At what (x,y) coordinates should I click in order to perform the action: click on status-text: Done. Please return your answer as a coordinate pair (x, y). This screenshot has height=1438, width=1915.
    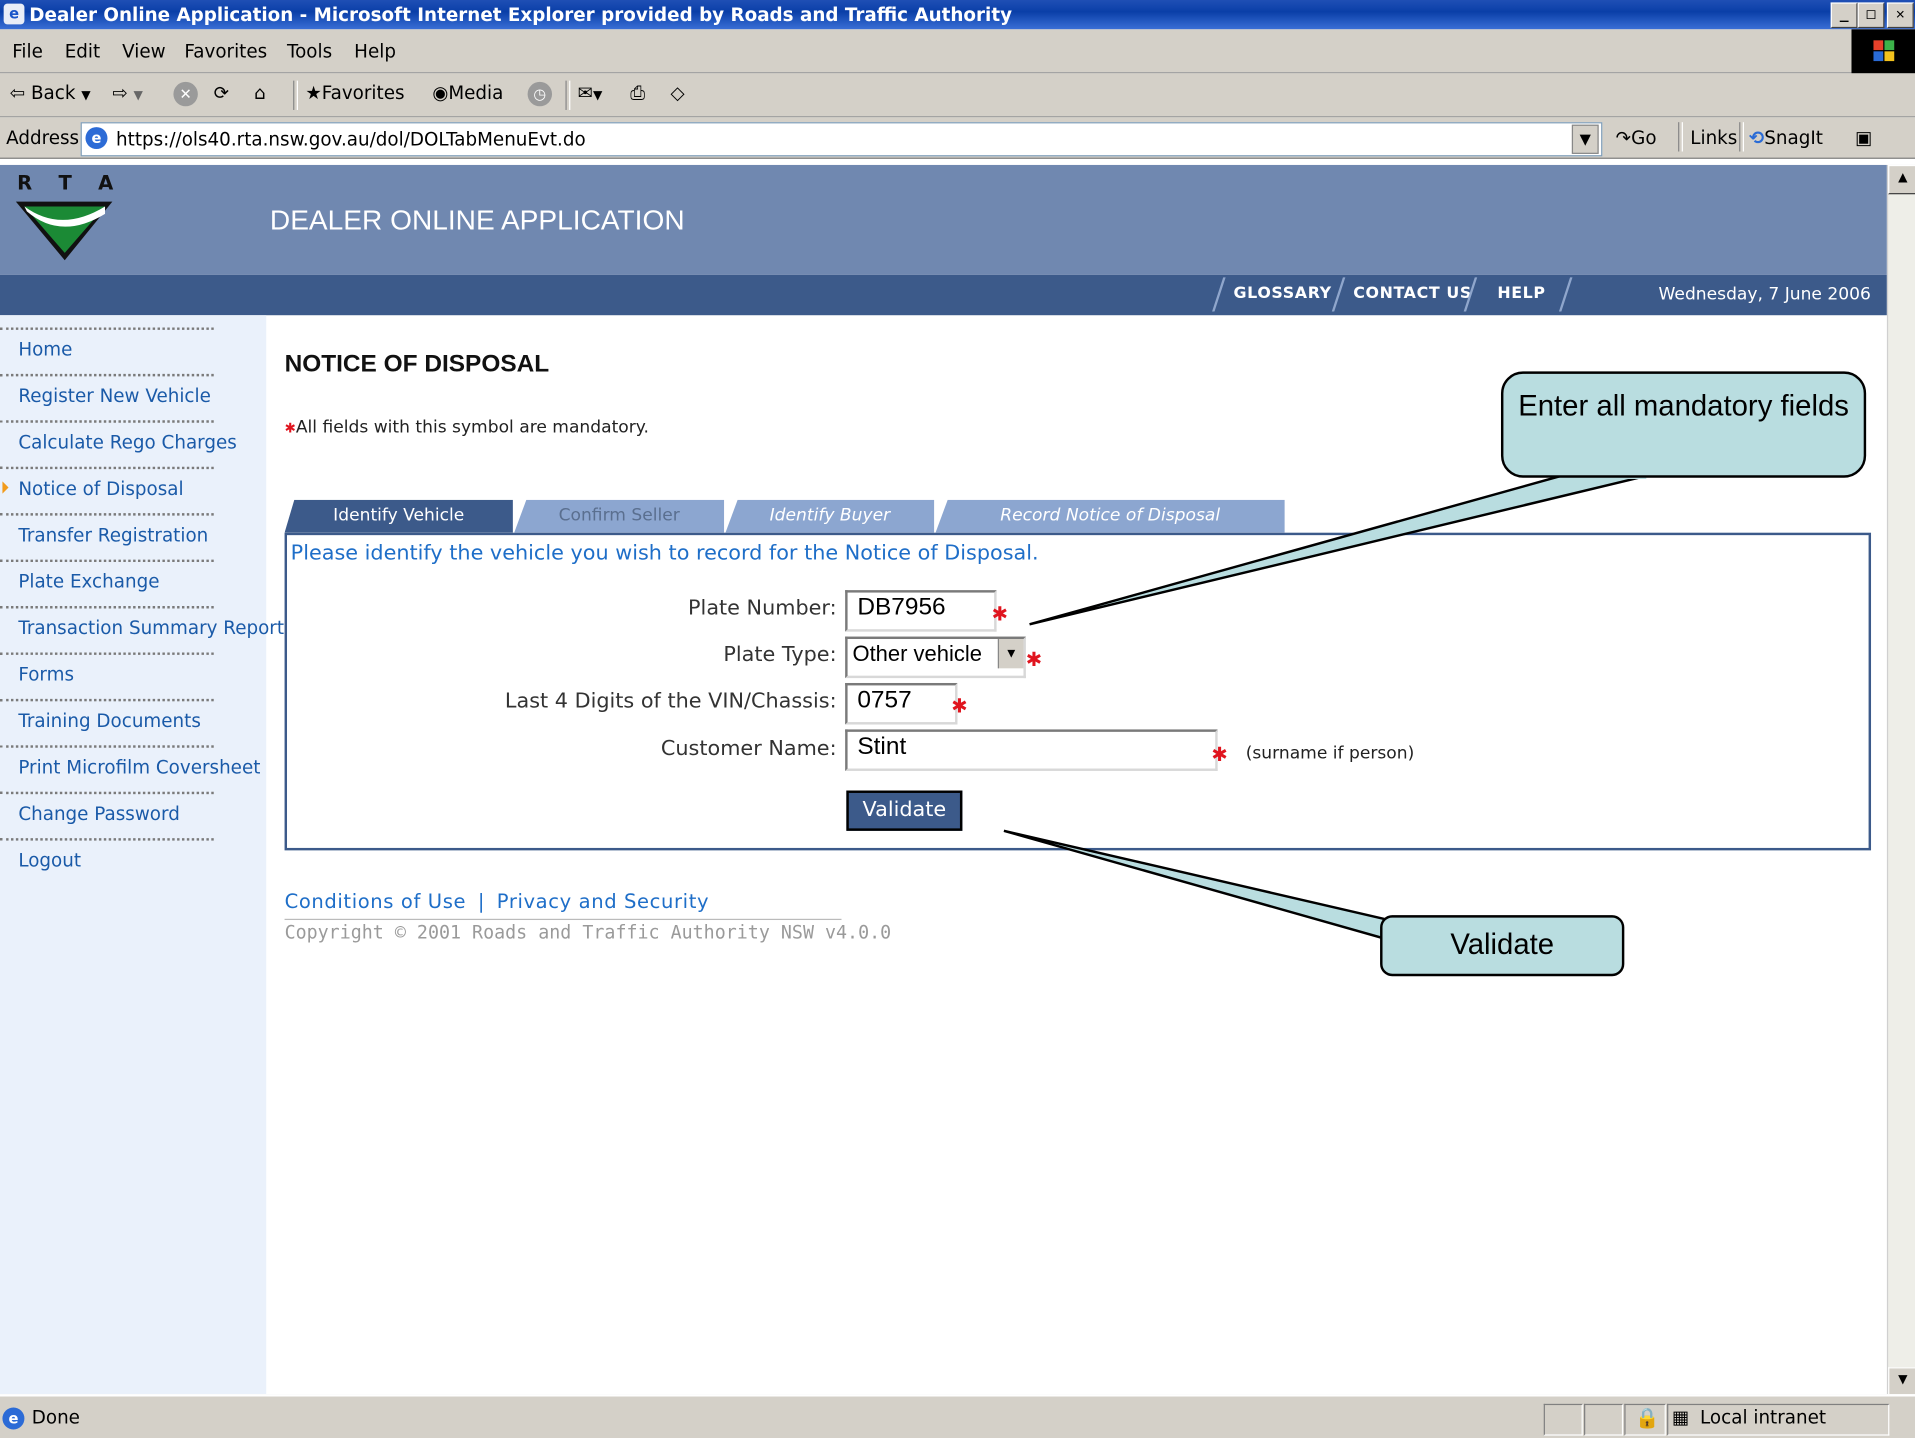
    Looking at the image, I should click on (55, 1417).